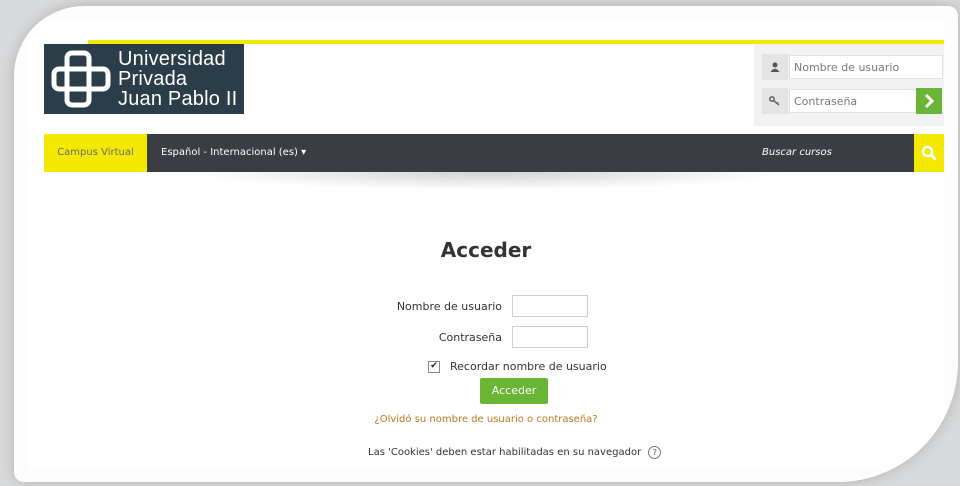 Image resolution: width=960 pixels, height=486 pixels. I want to click on search-icon, so click(929, 153).